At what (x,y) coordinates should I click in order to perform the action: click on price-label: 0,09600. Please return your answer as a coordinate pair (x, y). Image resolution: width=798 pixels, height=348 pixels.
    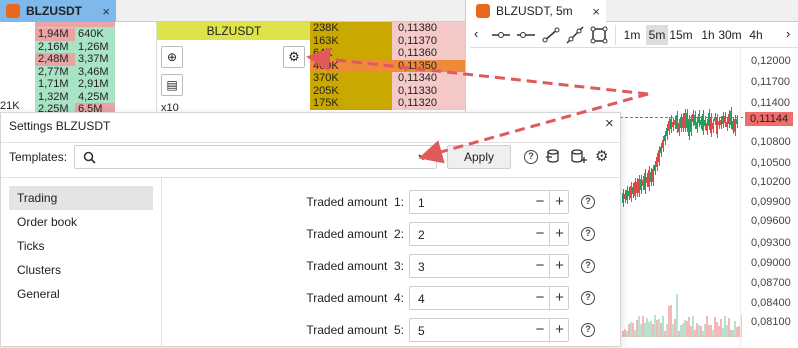
    Looking at the image, I should click on (771, 221).